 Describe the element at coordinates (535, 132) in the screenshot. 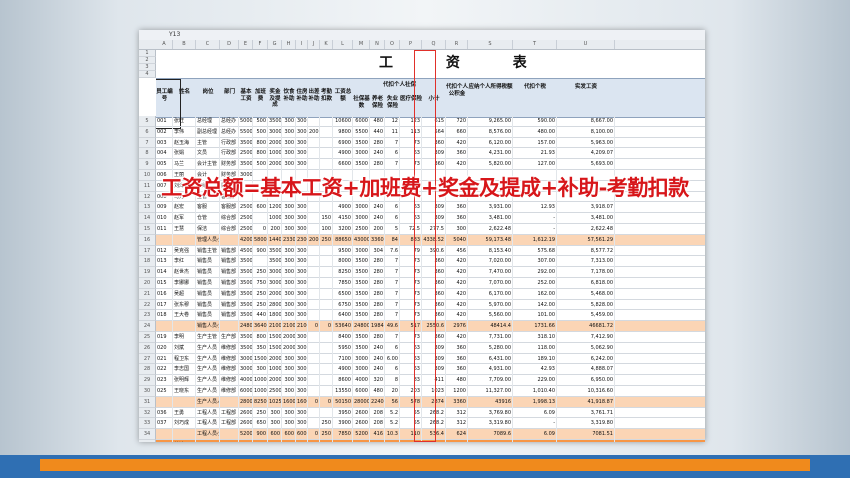

I see `table-cell: 480.00` at that location.